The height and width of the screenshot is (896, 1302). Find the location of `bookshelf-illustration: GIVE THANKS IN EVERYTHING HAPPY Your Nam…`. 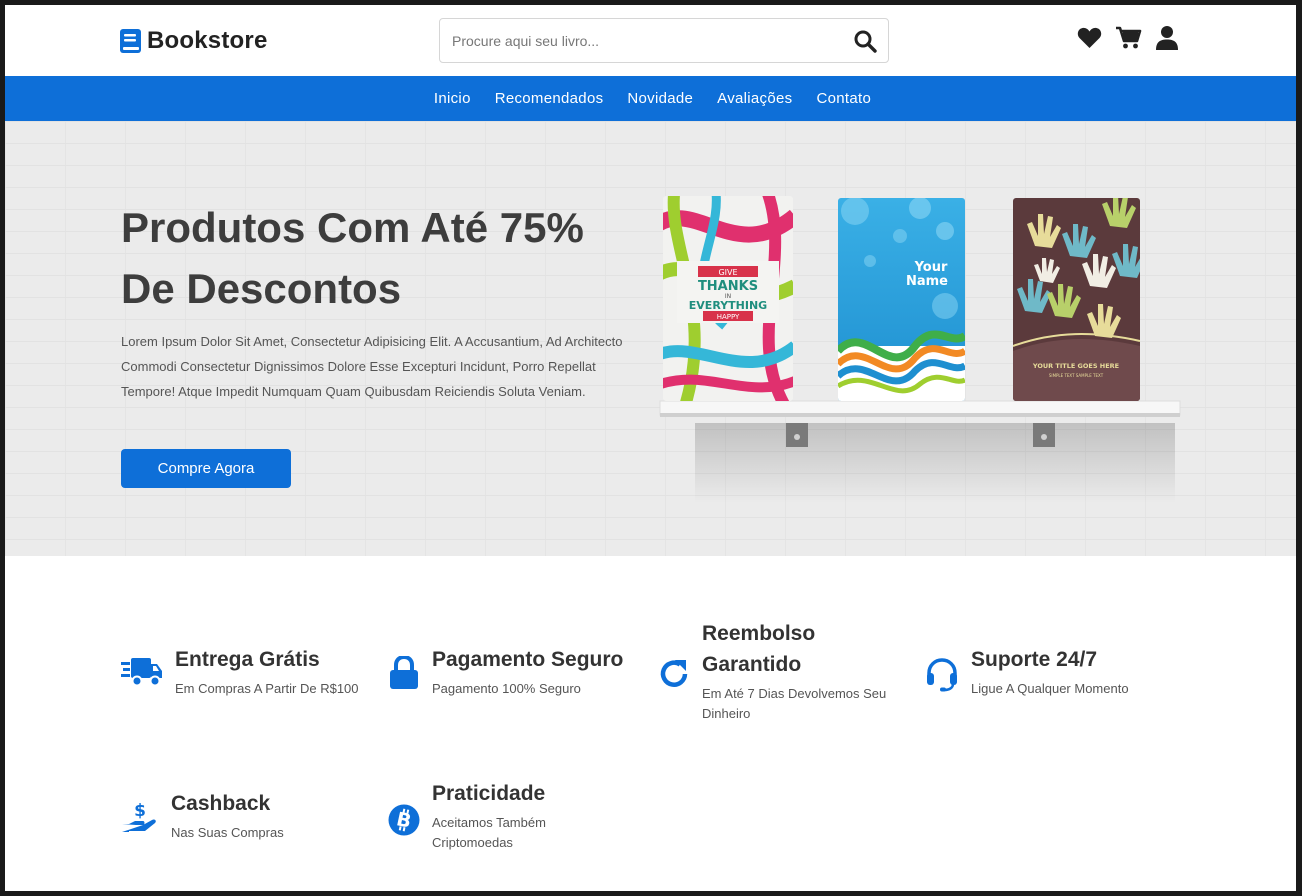

bookshelf-illustration: GIVE THANKS IN EVERYTHING HAPPY Your Nam… is located at coordinates (920, 351).